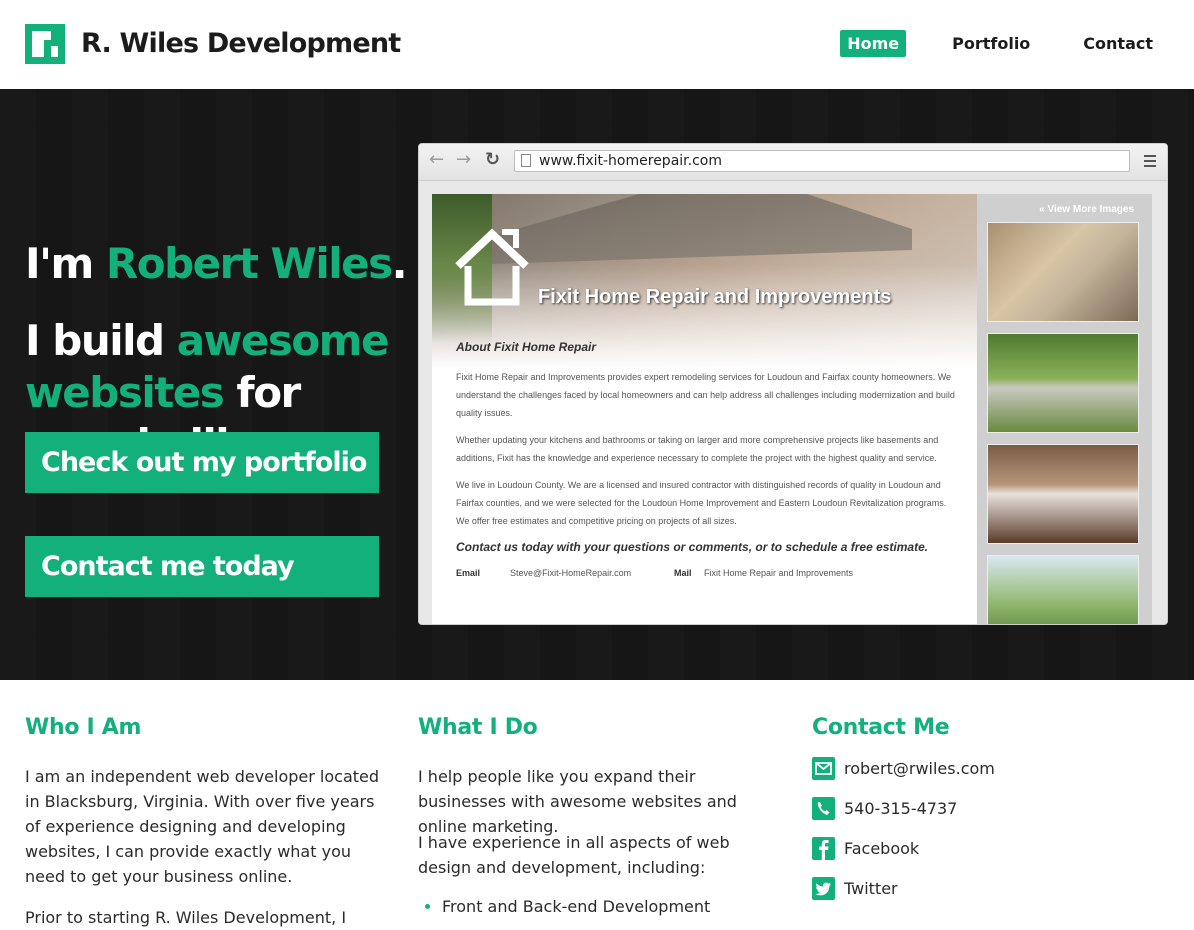 The image size is (1194, 930). I want to click on url-text: www.fixit-homerepair.com, so click(630, 161).